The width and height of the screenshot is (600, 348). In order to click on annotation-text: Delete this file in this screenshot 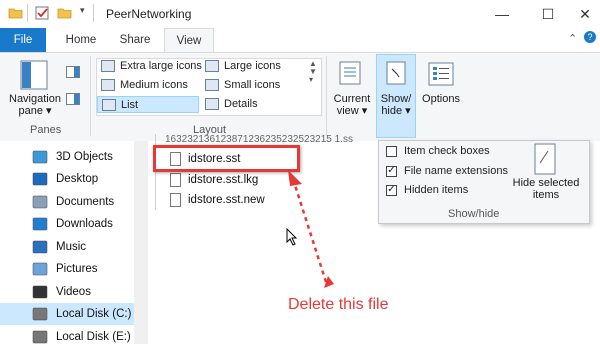, I will do `click(338, 304)`.